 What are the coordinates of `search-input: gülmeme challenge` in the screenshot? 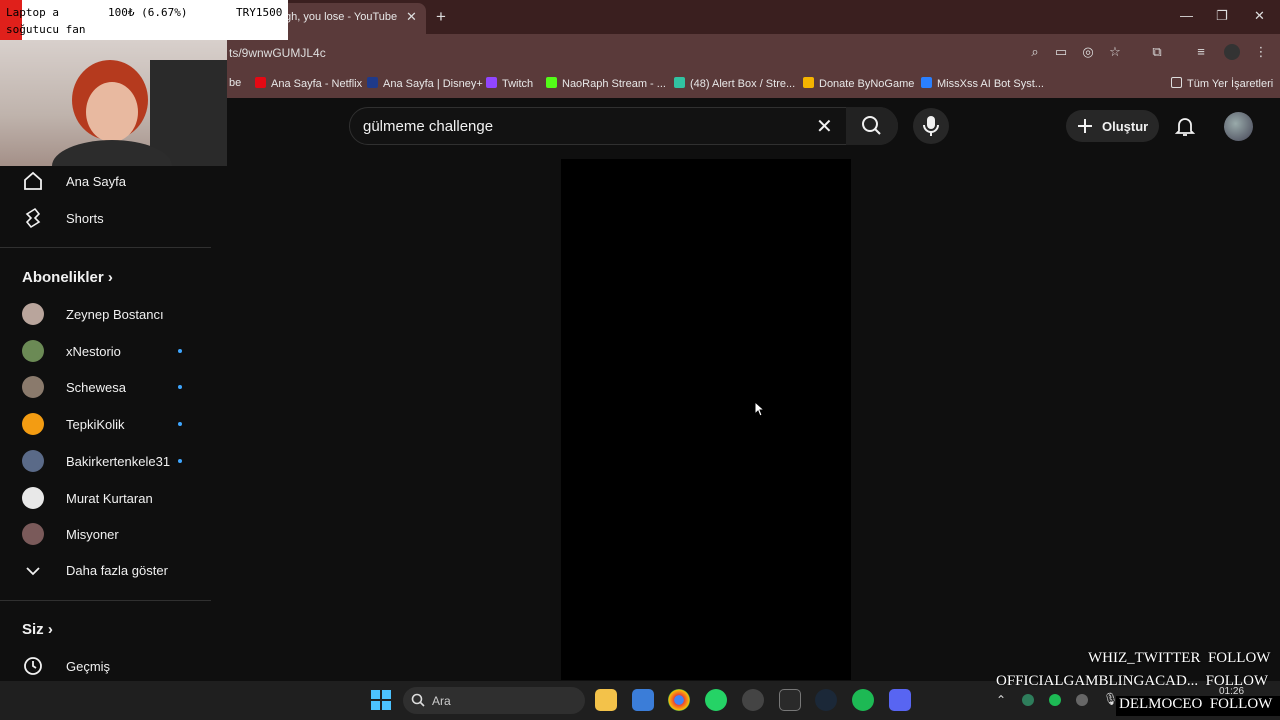 It's located at (428, 126).